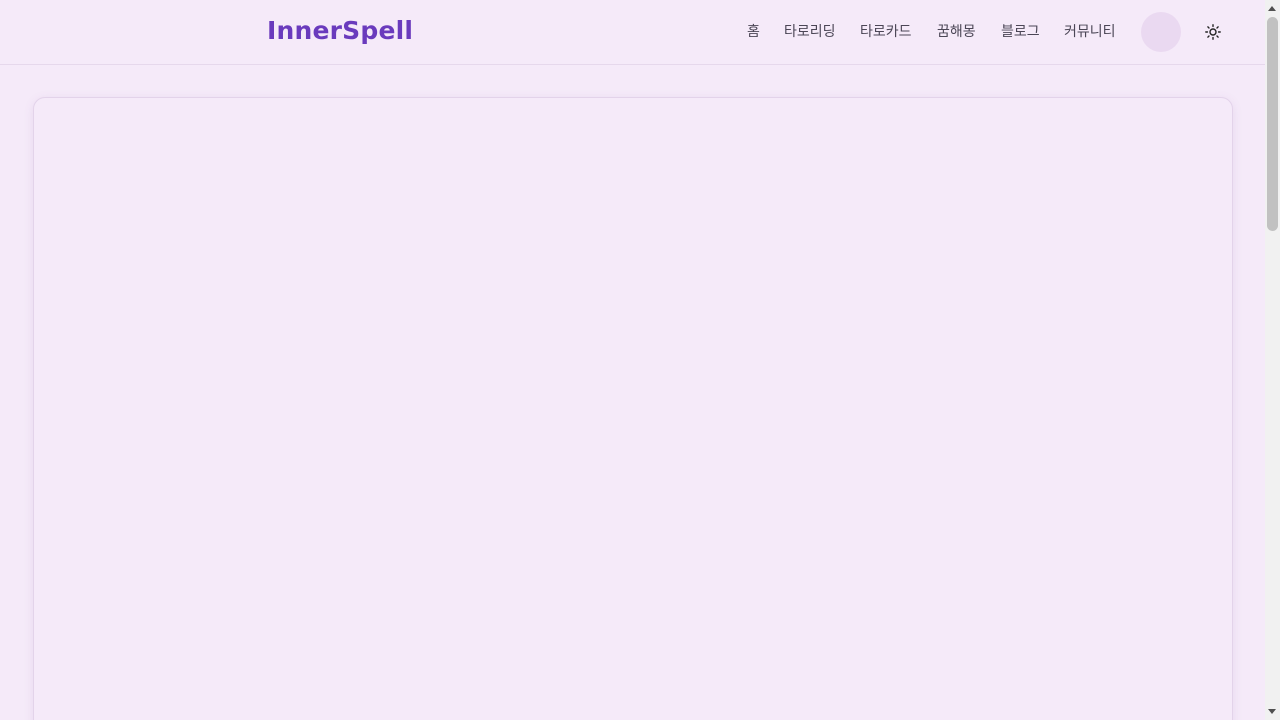 The width and height of the screenshot is (1280, 720). I want to click on nav-item-dream-interpretation: 꿈해몽, so click(956, 32).